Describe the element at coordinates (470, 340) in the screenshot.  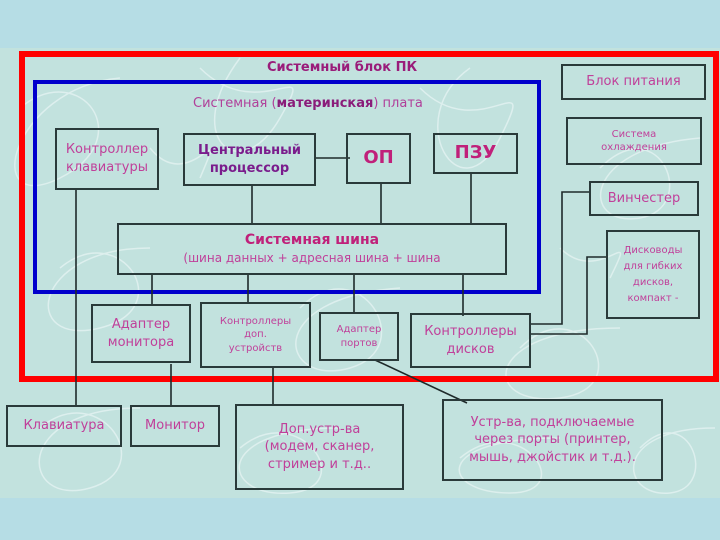
I see `disk-controllers-block: Контроллеры дисков` at that location.